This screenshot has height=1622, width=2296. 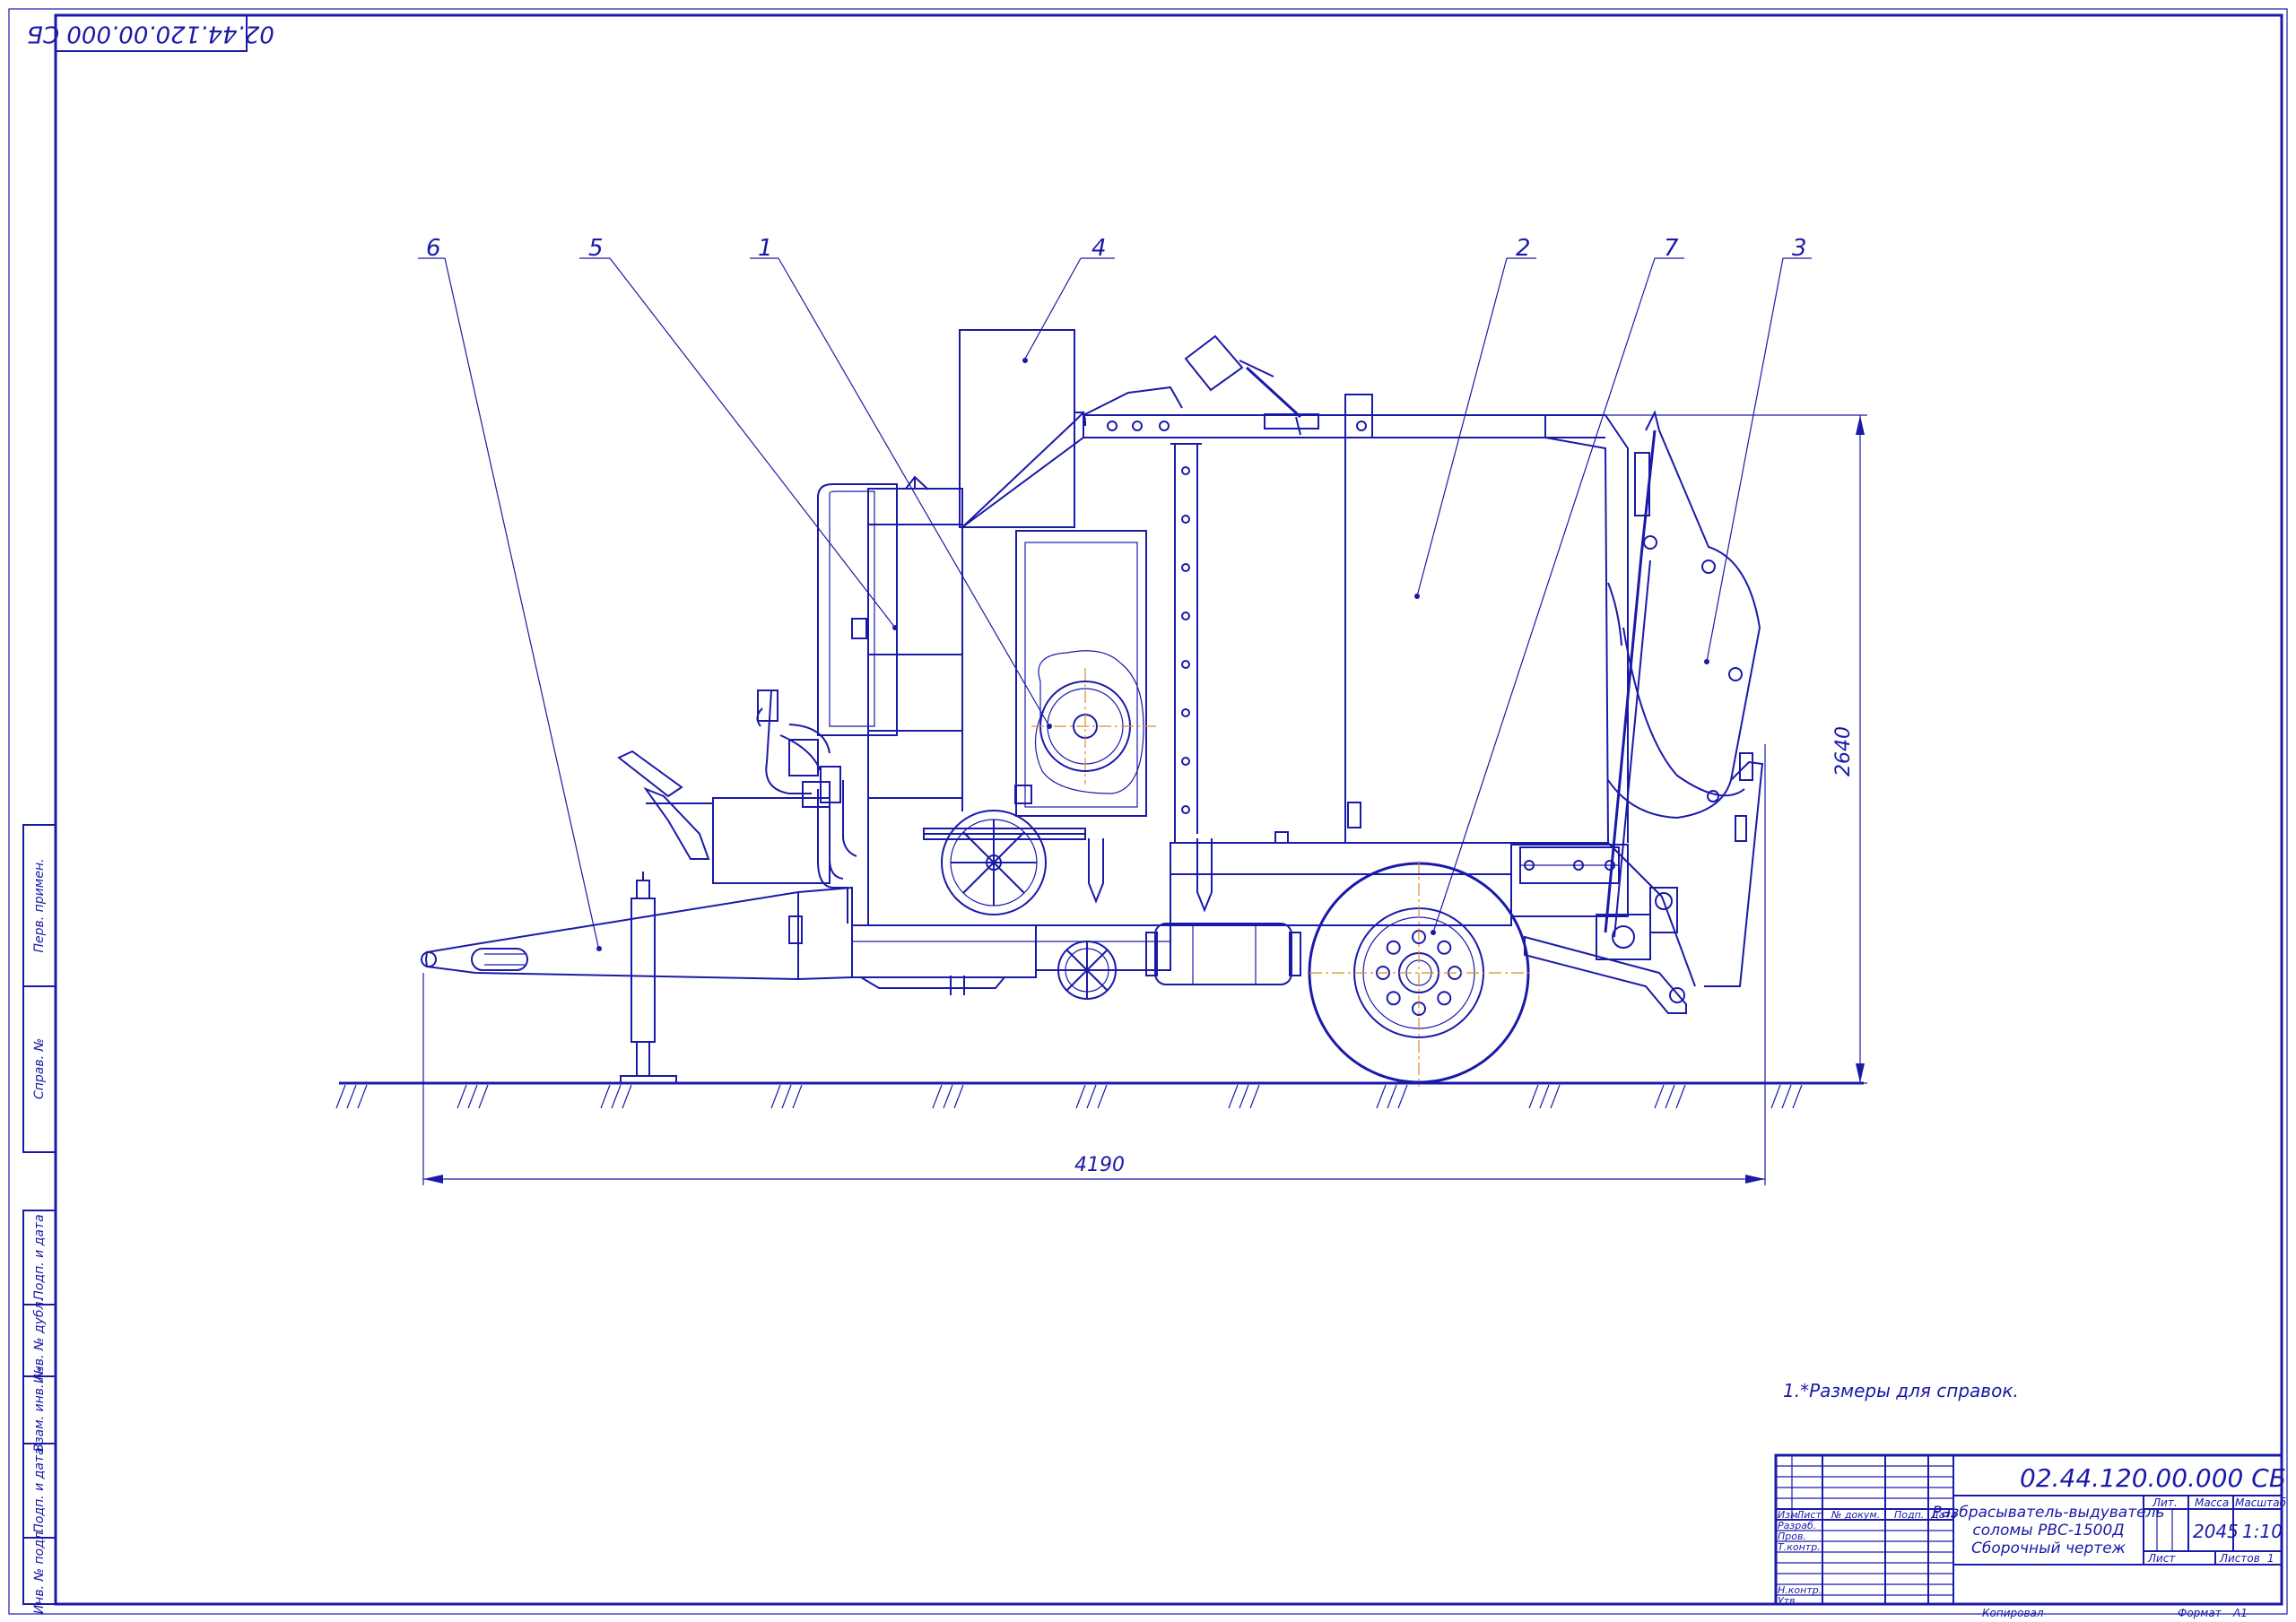 What do you see at coordinates (1799, 1547) in the screenshot?
I see `role-tkontr: Т.контр.` at bounding box center [1799, 1547].